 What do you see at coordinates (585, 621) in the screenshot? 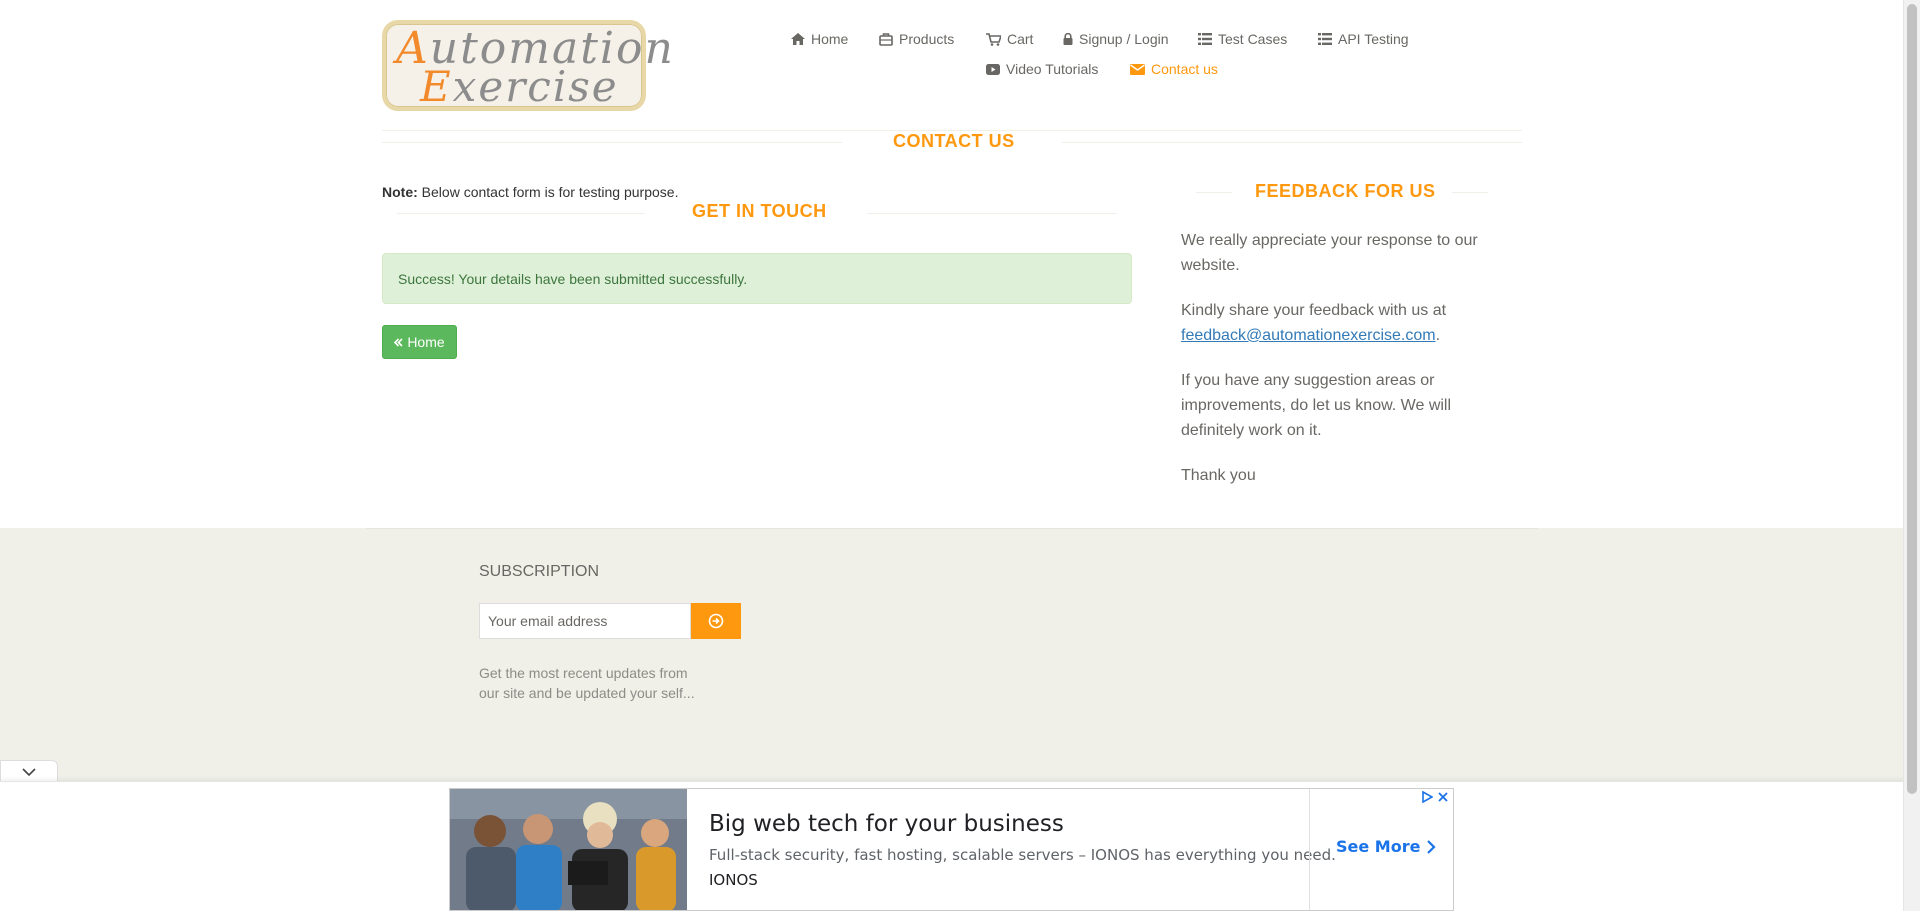
I see `subscribe-email-input` at bounding box center [585, 621].